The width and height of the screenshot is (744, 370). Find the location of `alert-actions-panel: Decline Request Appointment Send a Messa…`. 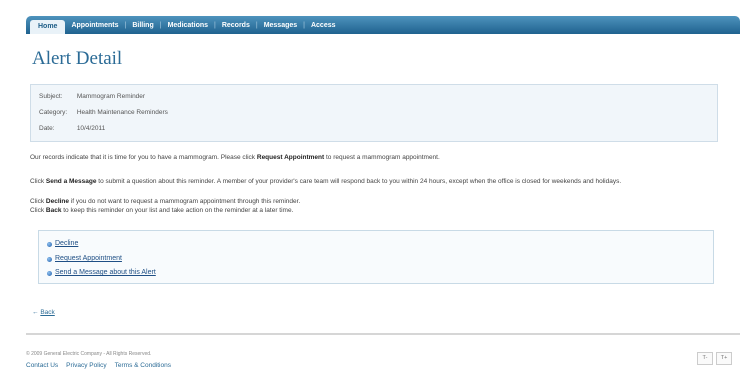

alert-actions-panel: Decline Request Appointment Send a Messa… is located at coordinates (376, 257).